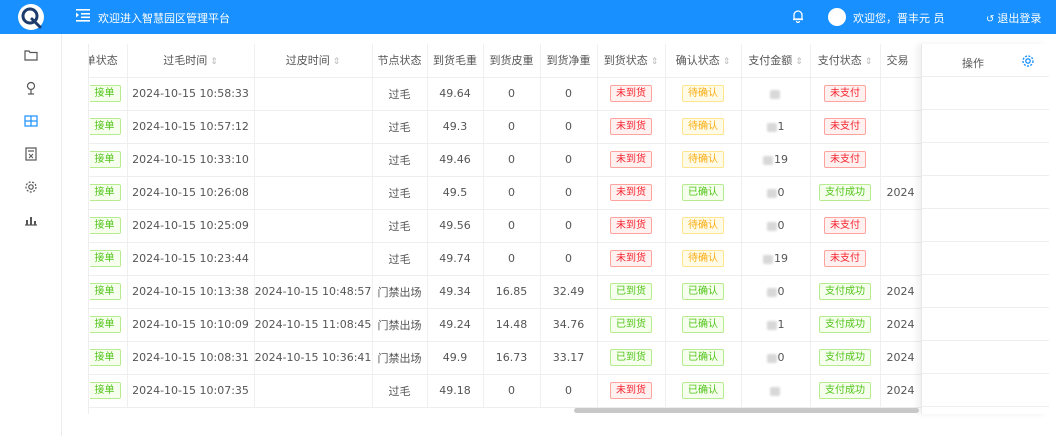 This screenshot has height=436, width=1056. What do you see at coordinates (837, 17) in the screenshot?
I see `avatar` at bounding box center [837, 17].